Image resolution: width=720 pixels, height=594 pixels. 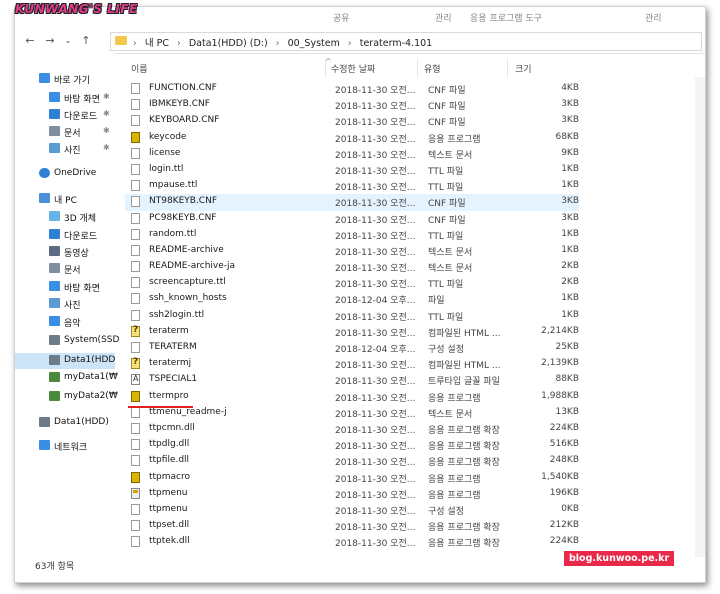 I want to click on breadcrumb-folder-system: 00_System, so click(x=314, y=43).